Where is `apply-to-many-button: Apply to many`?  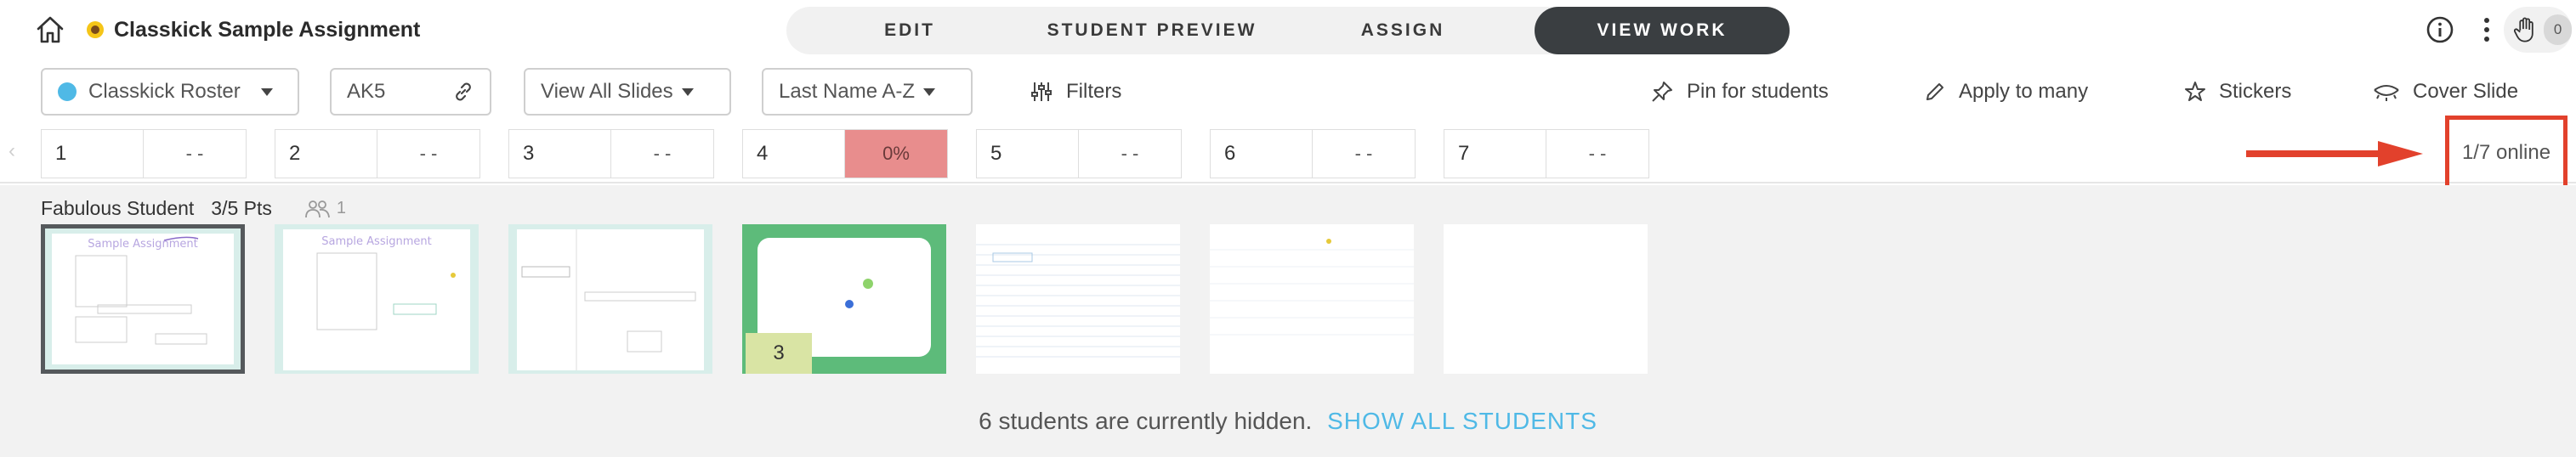 apply-to-many-button: Apply to many is located at coordinates (2005, 92).